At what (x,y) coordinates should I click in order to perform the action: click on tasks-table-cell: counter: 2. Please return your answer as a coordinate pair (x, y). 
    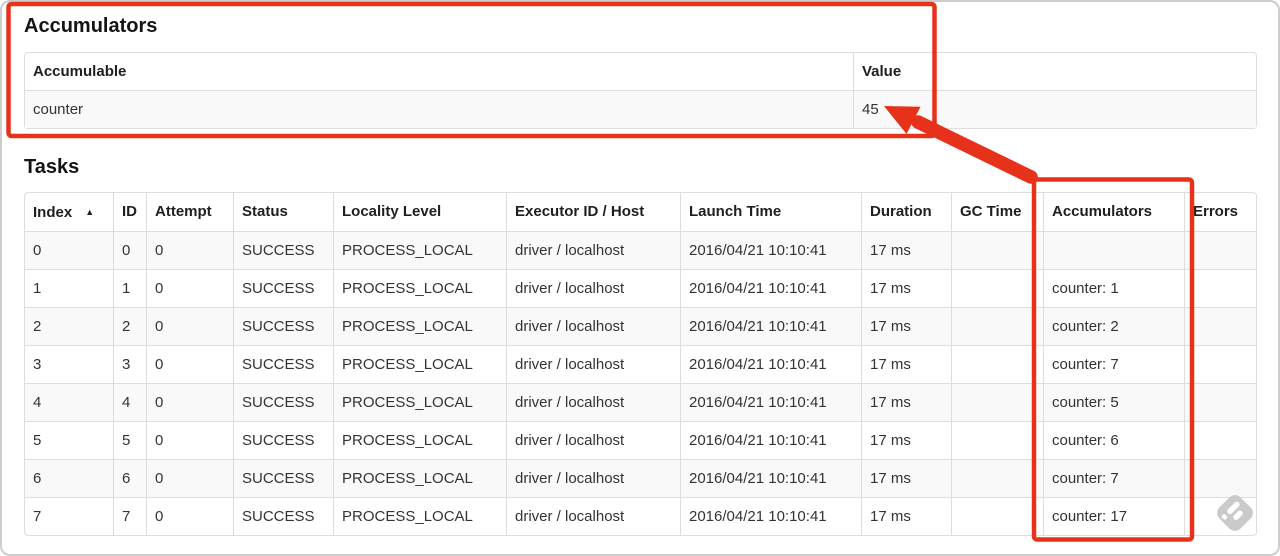
    Looking at the image, I should click on (1113, 326).